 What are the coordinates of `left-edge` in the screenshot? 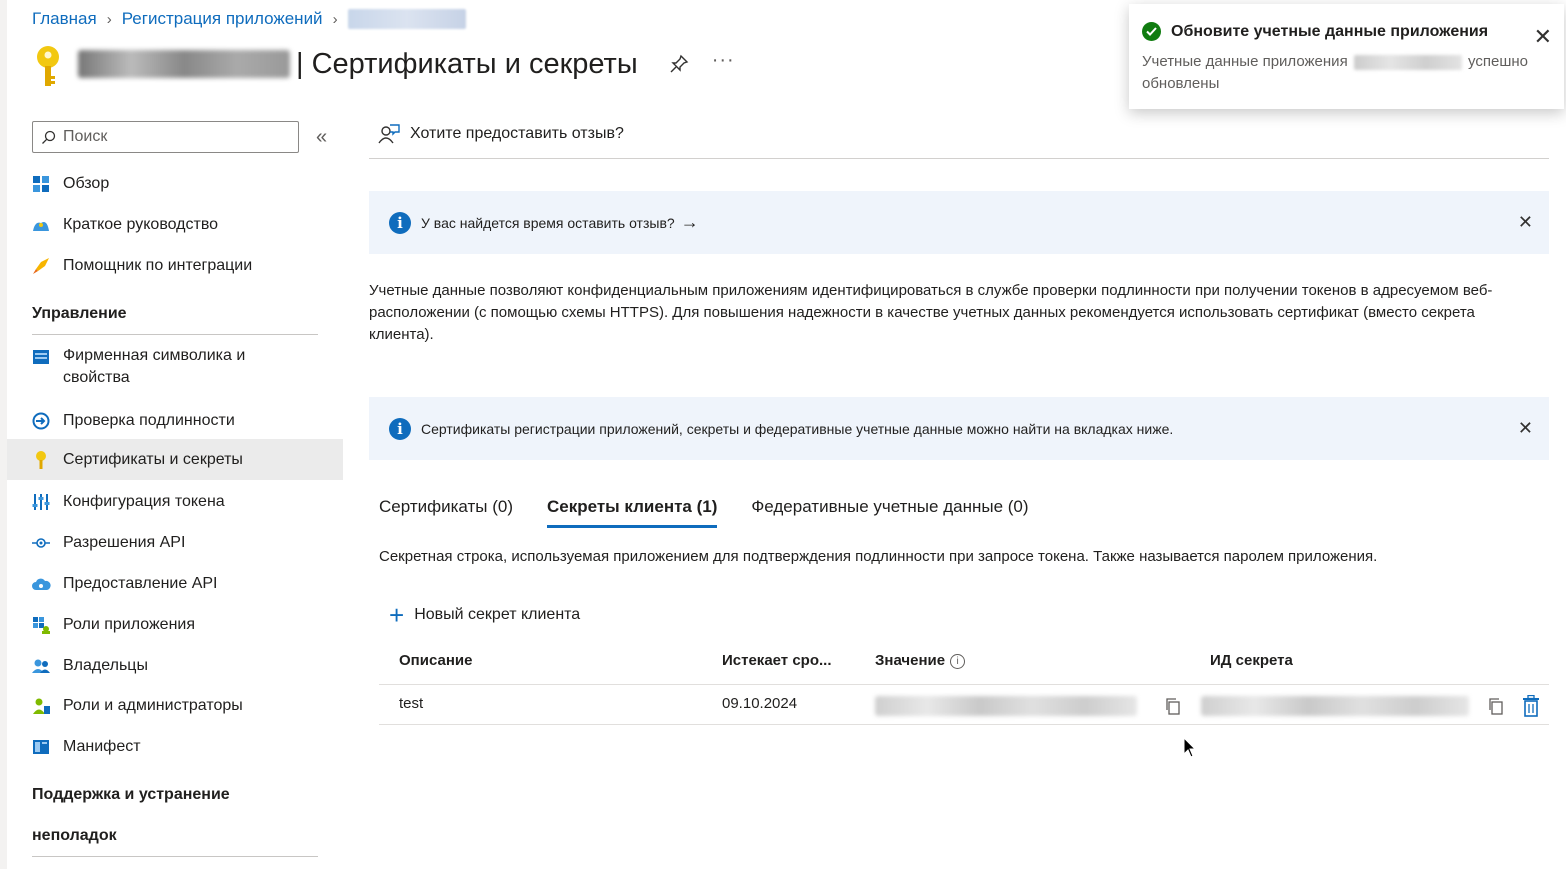 It's located at (3, 434).